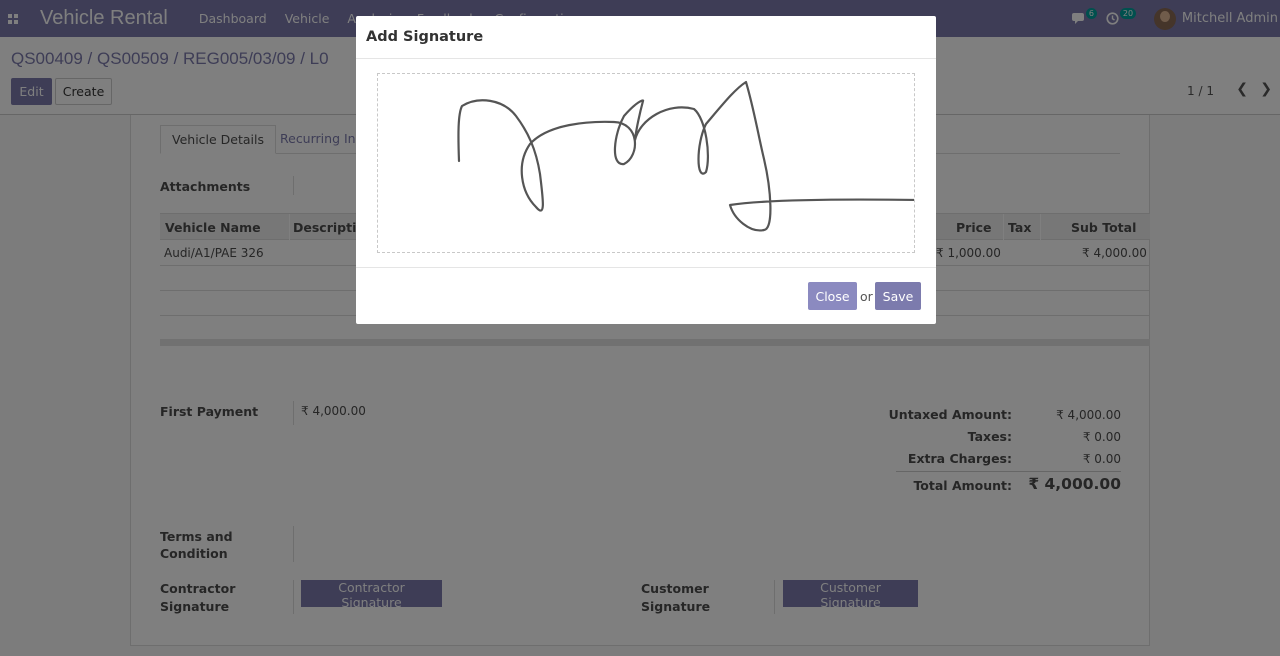 This screenshot has width=1280, height=656. Describe the element at coordinates (866, 296) in the screenshot. I see `or-text: or` at that location.